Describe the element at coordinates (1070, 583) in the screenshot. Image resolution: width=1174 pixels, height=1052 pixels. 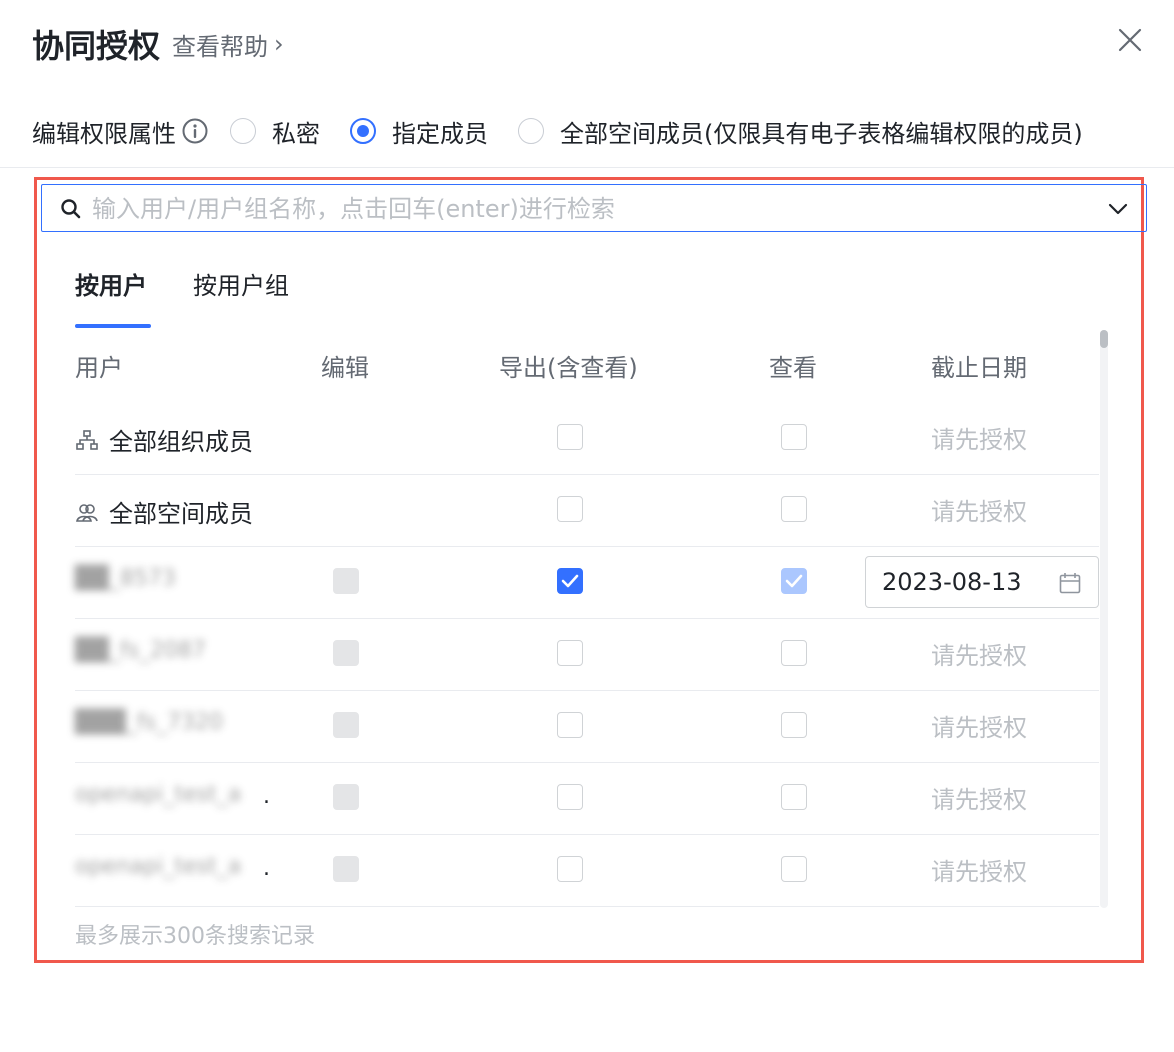
I see `calendar-icon` at that location.